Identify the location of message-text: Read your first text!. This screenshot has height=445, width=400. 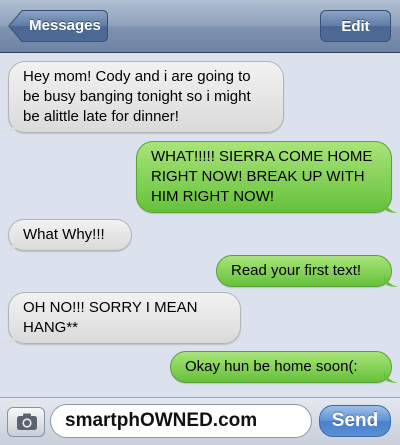
(296, 270).